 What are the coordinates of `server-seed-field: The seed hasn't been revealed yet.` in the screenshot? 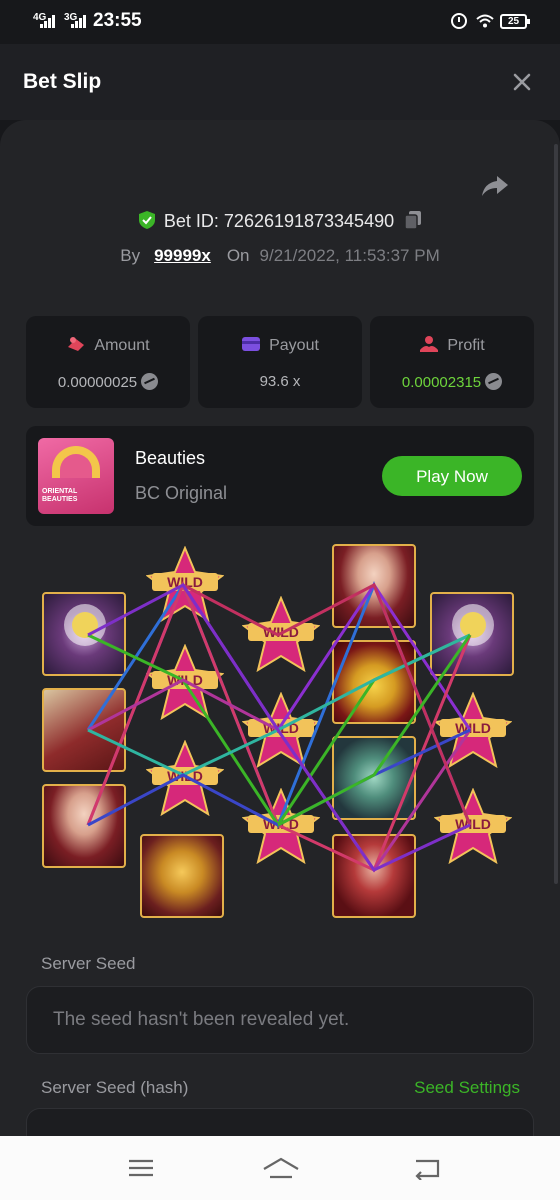 It's located at (280, 1020).